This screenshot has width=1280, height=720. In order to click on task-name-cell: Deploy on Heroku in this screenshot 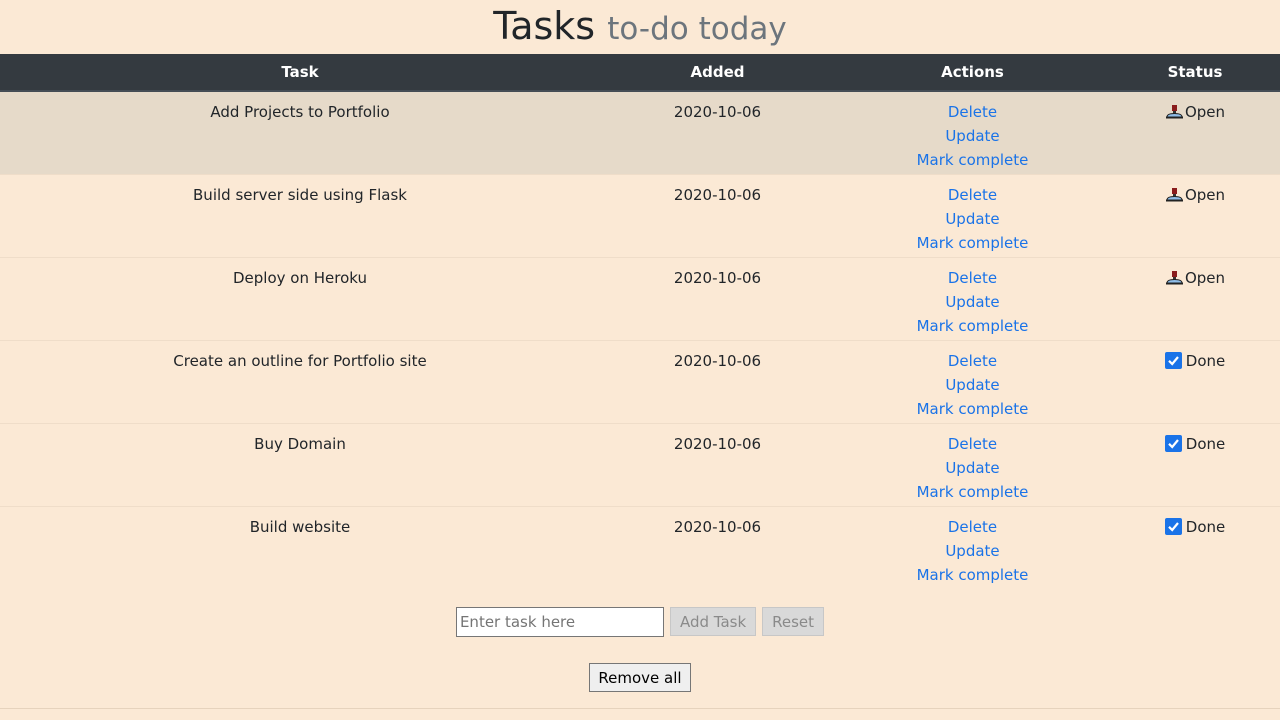, I will do `click(300, 277)`.